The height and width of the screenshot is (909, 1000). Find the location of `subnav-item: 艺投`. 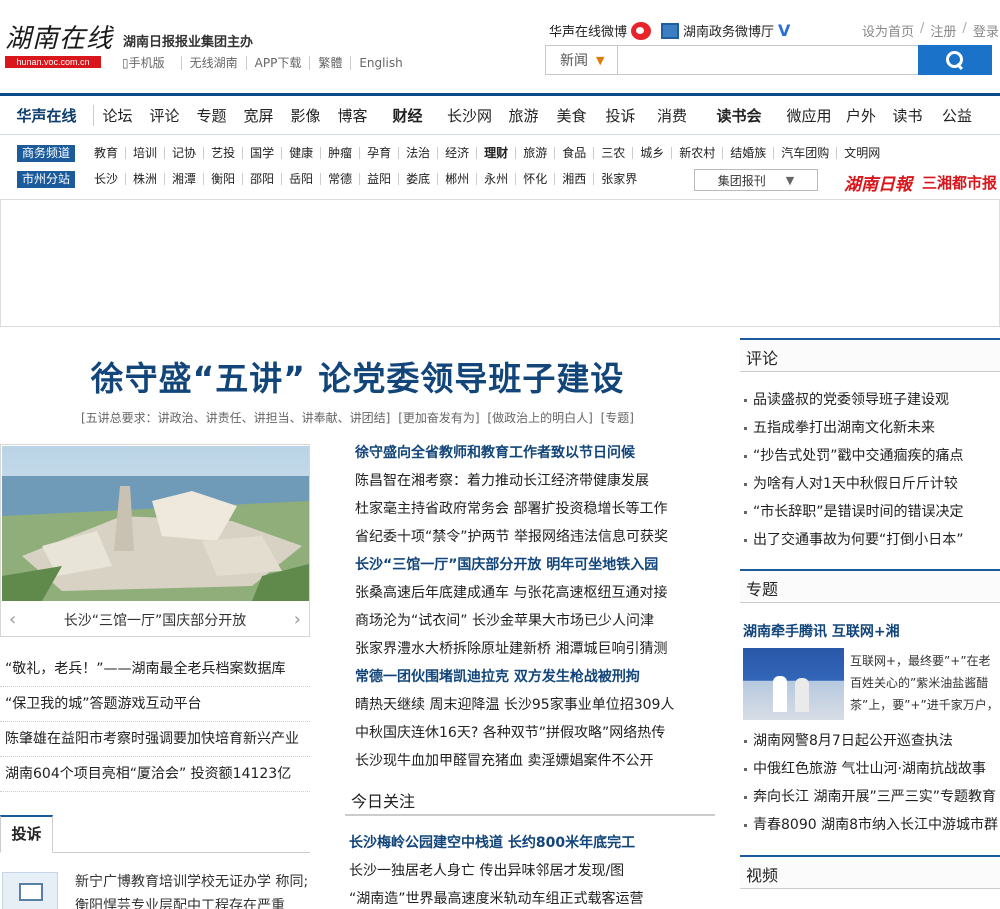

subnav-item: 艺投 is located at coordinates (222, 153).